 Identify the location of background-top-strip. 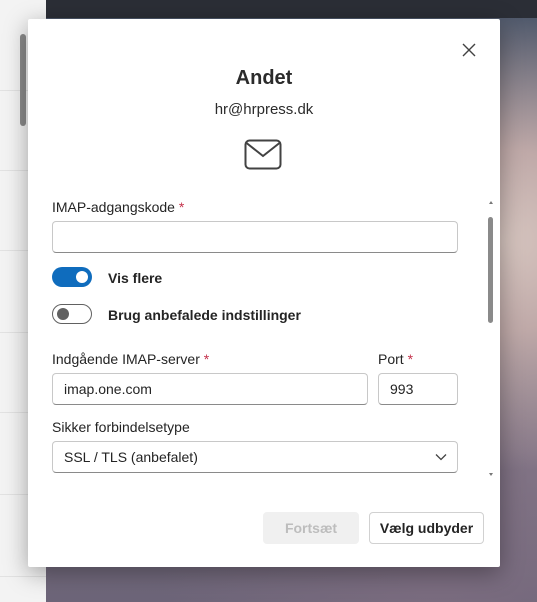
(291, 9).